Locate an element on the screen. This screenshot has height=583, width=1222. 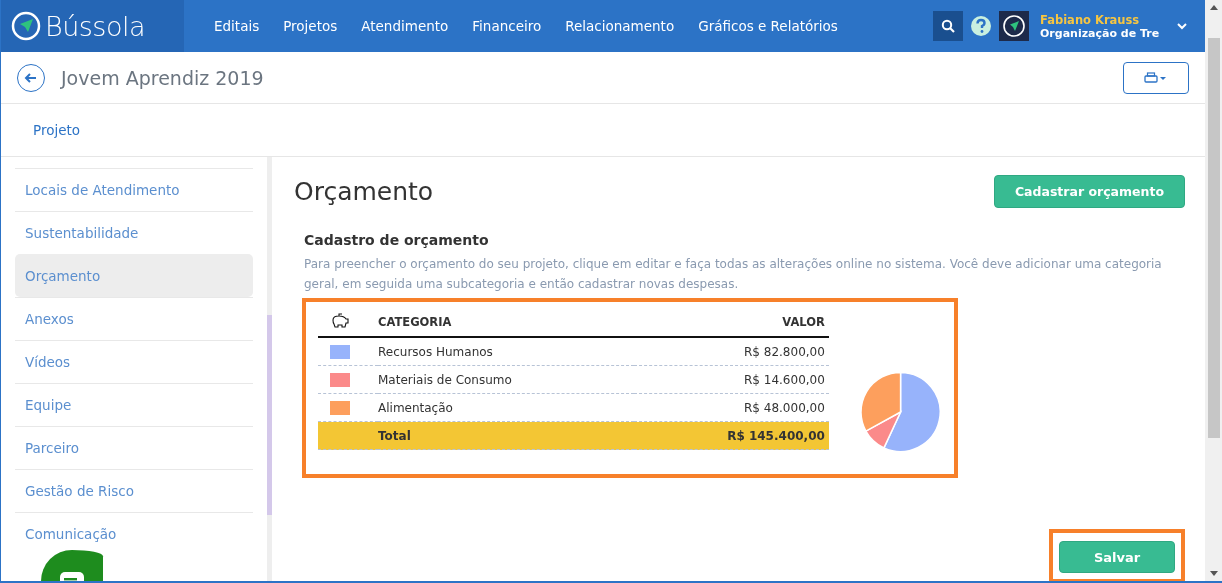
page-title: Jovem Aprendiz 2019 is located at coordinates (162, 77).